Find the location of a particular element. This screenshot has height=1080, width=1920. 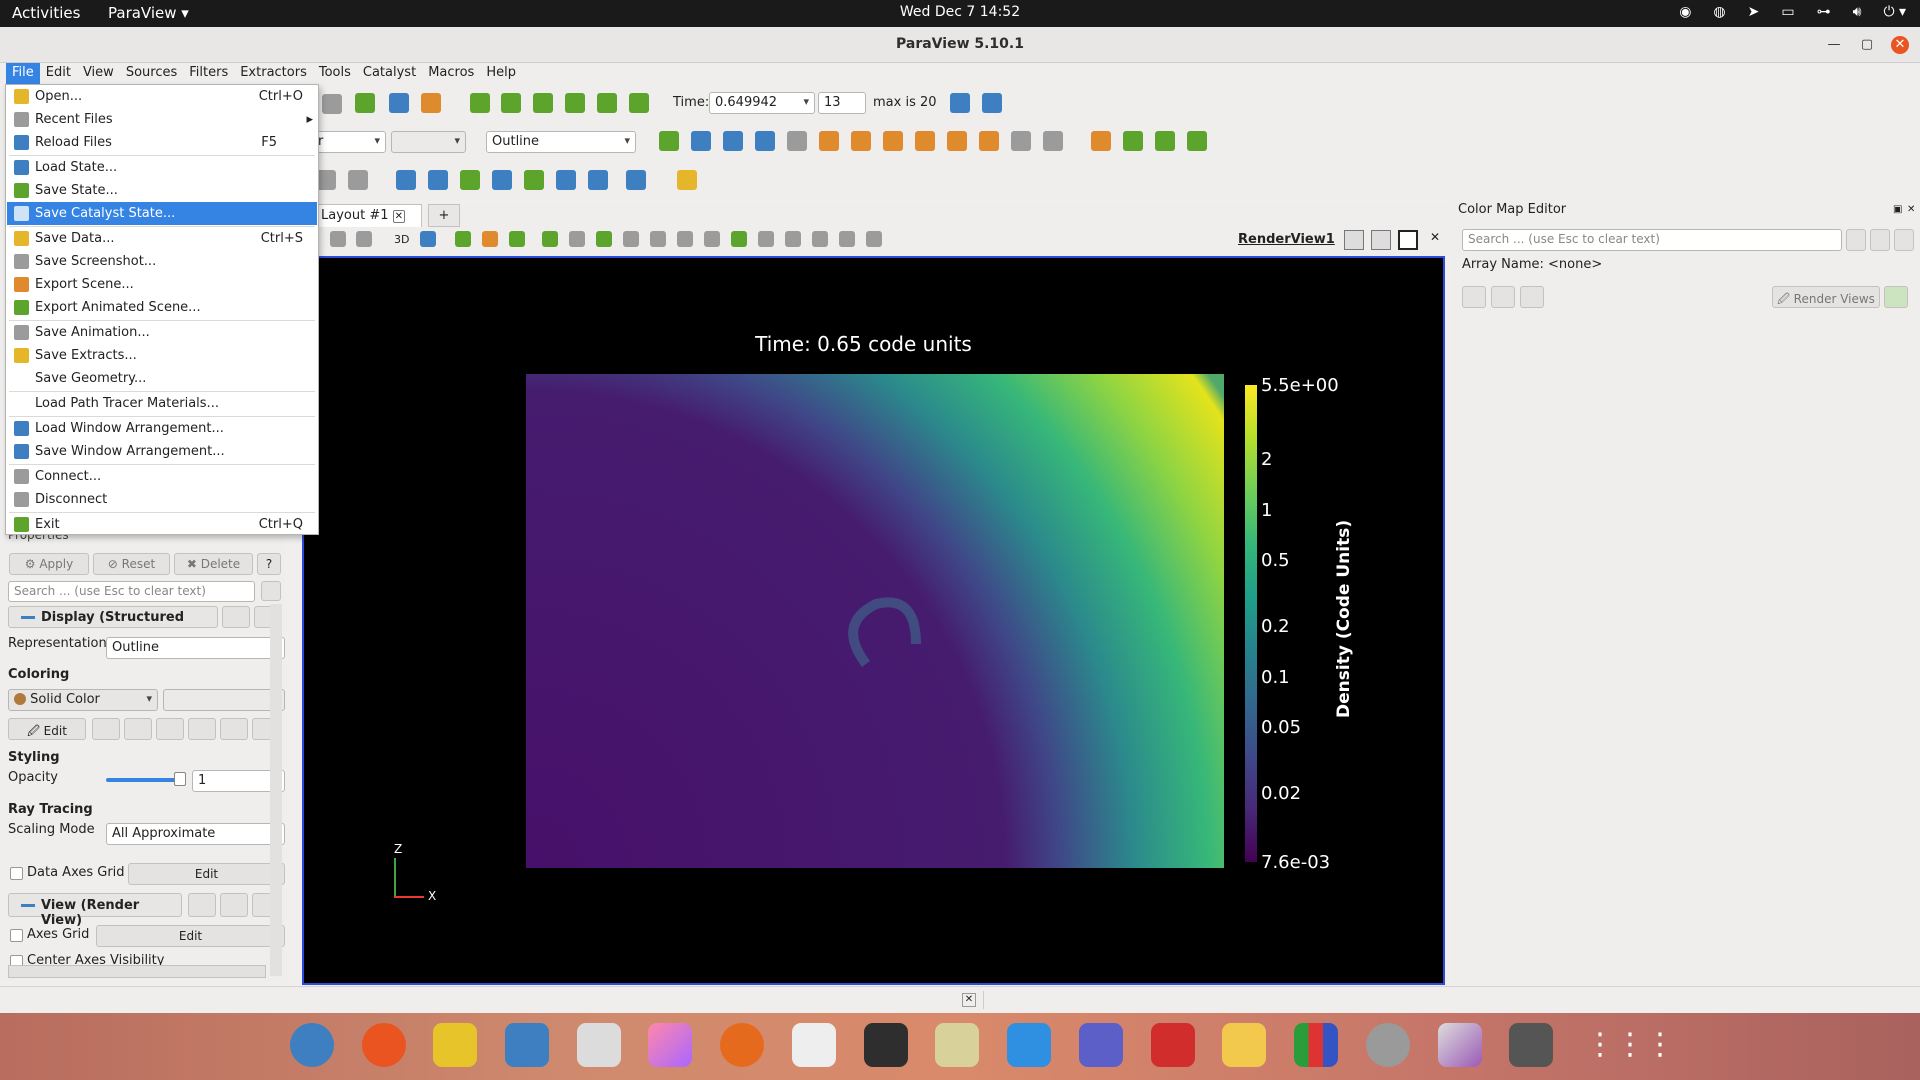

tab-layout-1: Layout #1 ✕ is located at coordinates (368, 215).